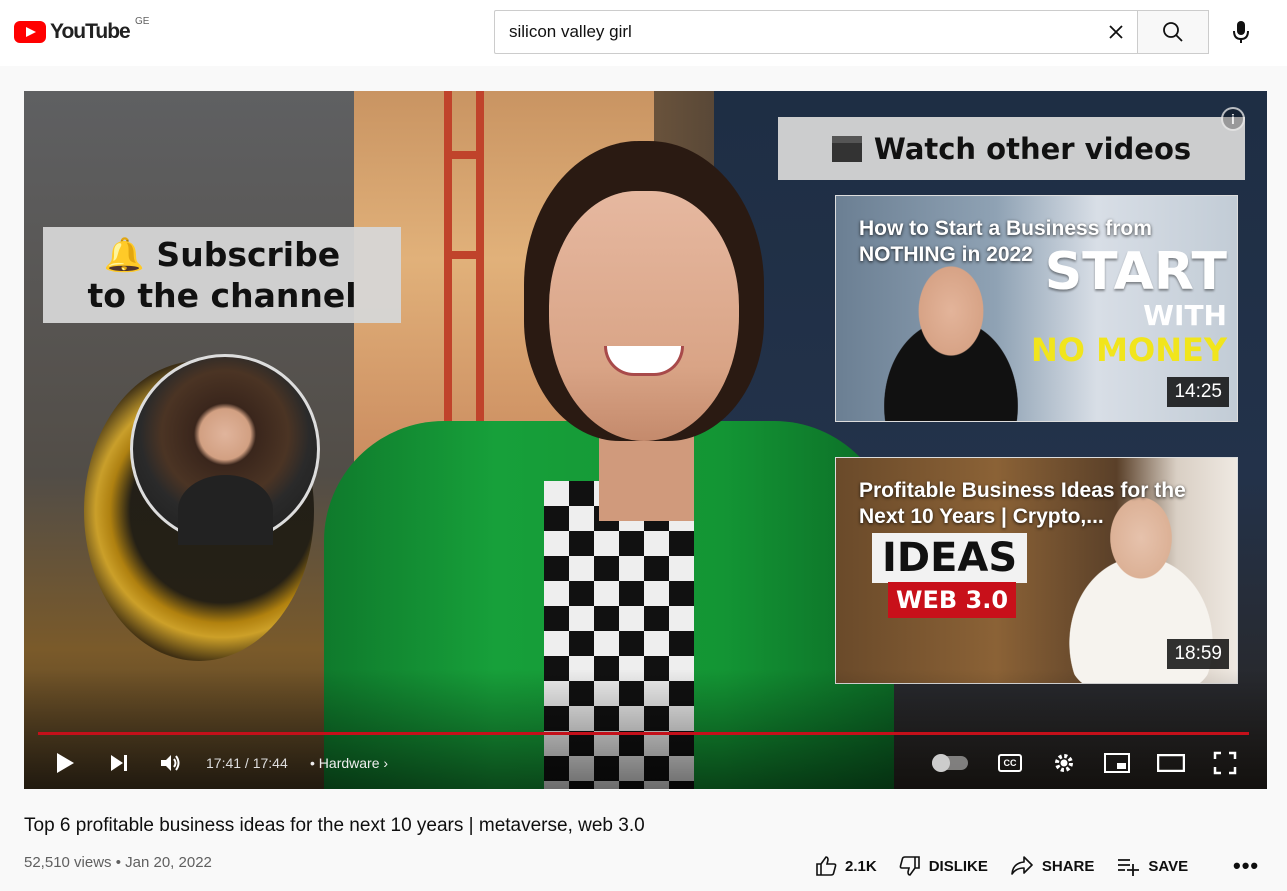 This screenshot has height=891, width=1287. I want to click on youtube-logo: YouTube GE, so click(81, 30).